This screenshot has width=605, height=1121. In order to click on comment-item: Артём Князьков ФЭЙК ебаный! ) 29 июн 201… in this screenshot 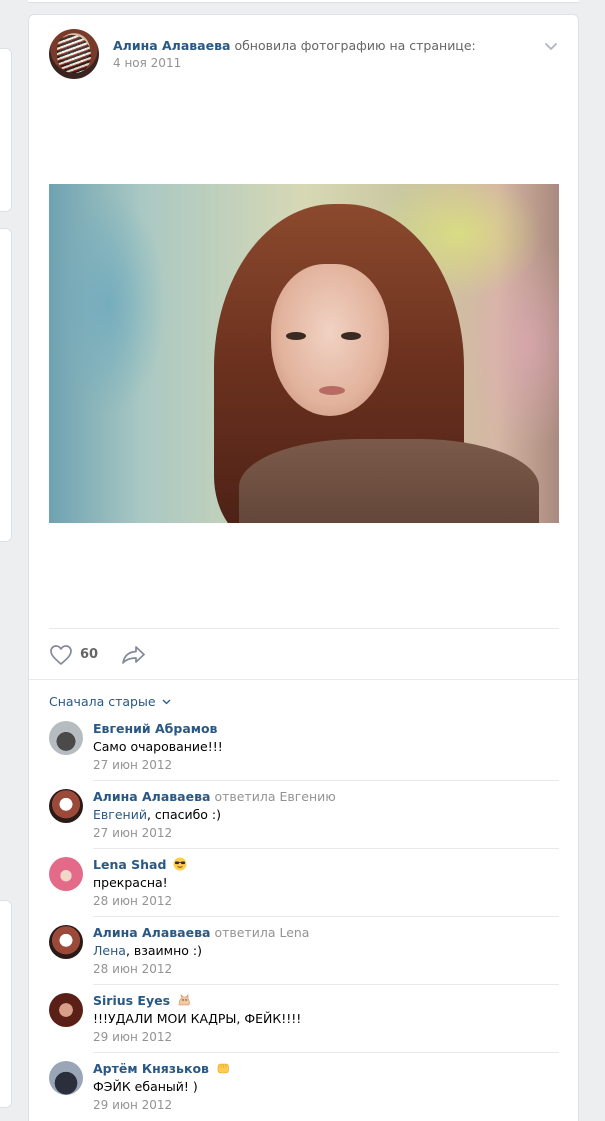, I will do `click(304, 1088)`.